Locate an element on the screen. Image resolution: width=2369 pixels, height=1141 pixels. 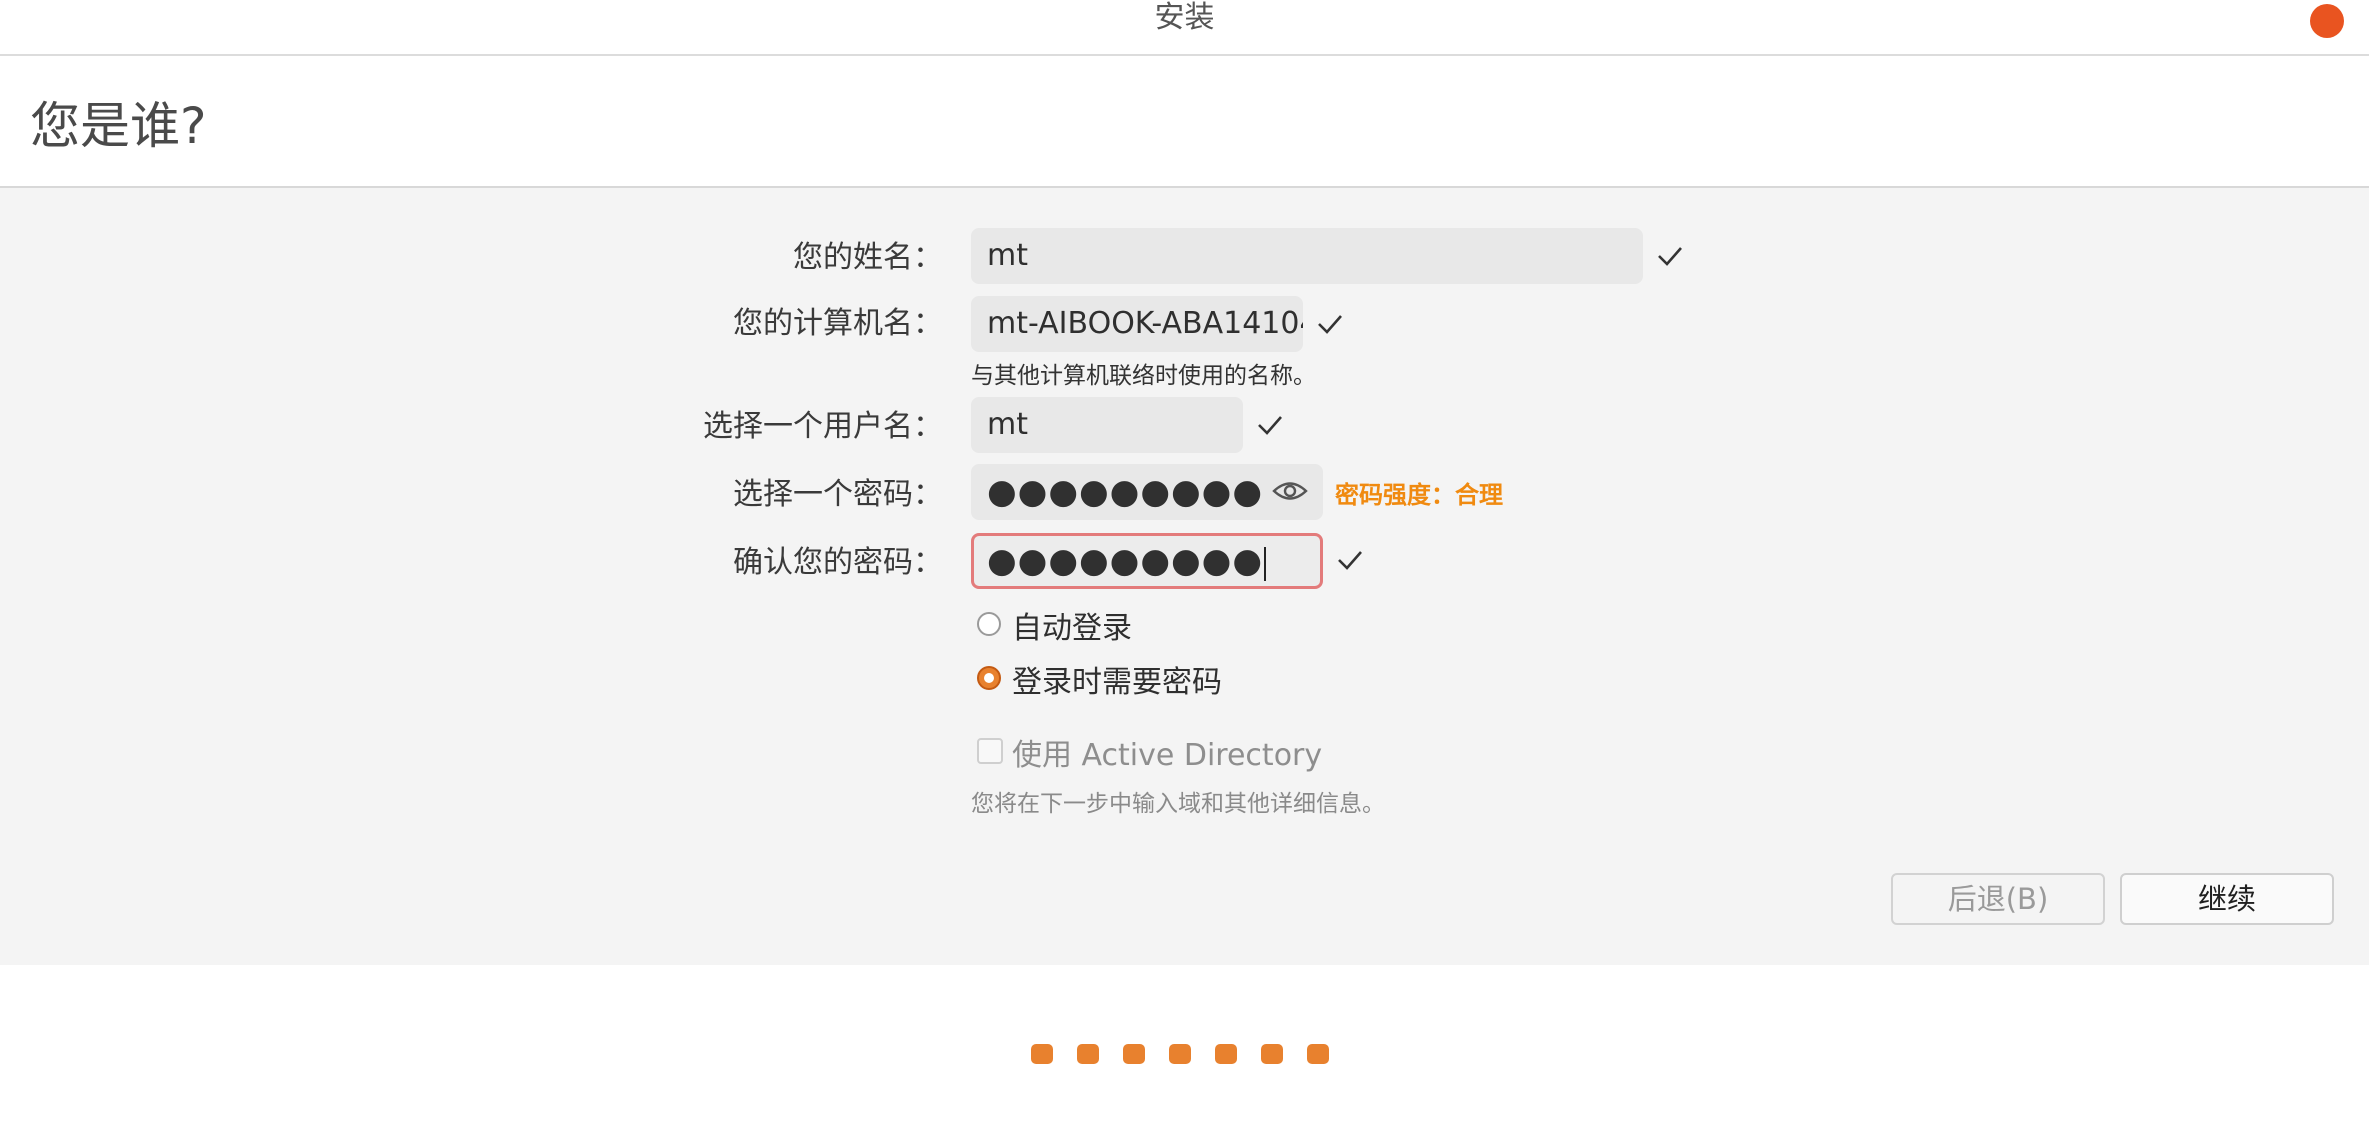
computer-name-field-value: mt-AIBOOK-ABA14104 is located at coordinates (1145, 323).